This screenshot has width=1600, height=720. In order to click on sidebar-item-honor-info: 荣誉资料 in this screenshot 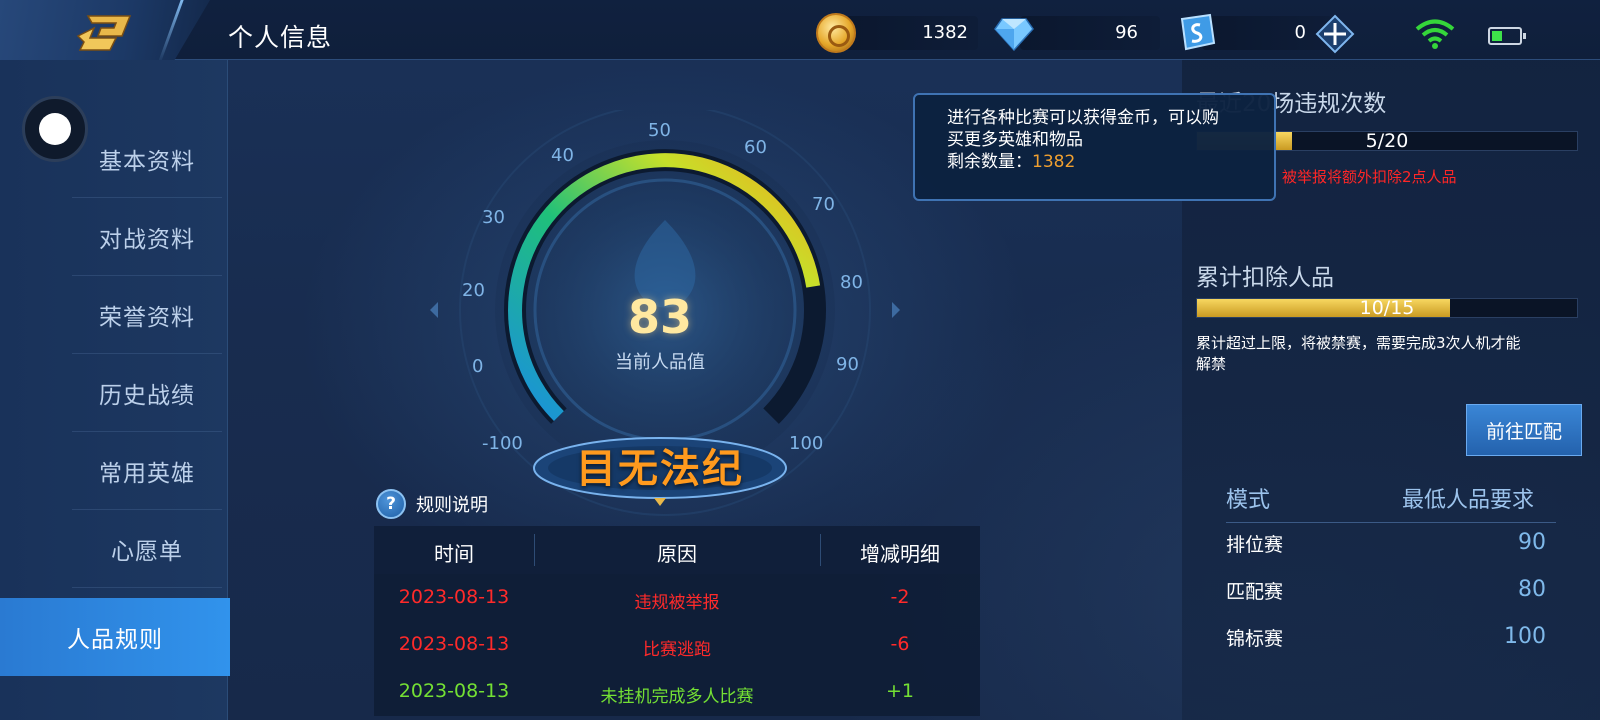, I will do `click(147, 315)`.